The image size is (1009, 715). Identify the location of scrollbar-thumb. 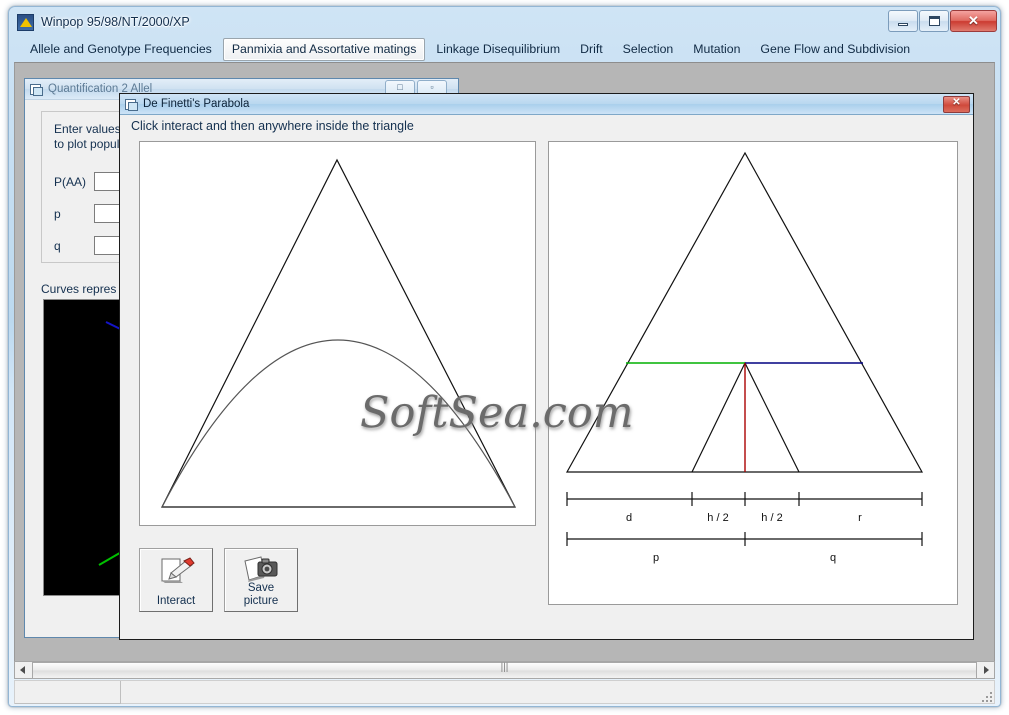
(504, 670).